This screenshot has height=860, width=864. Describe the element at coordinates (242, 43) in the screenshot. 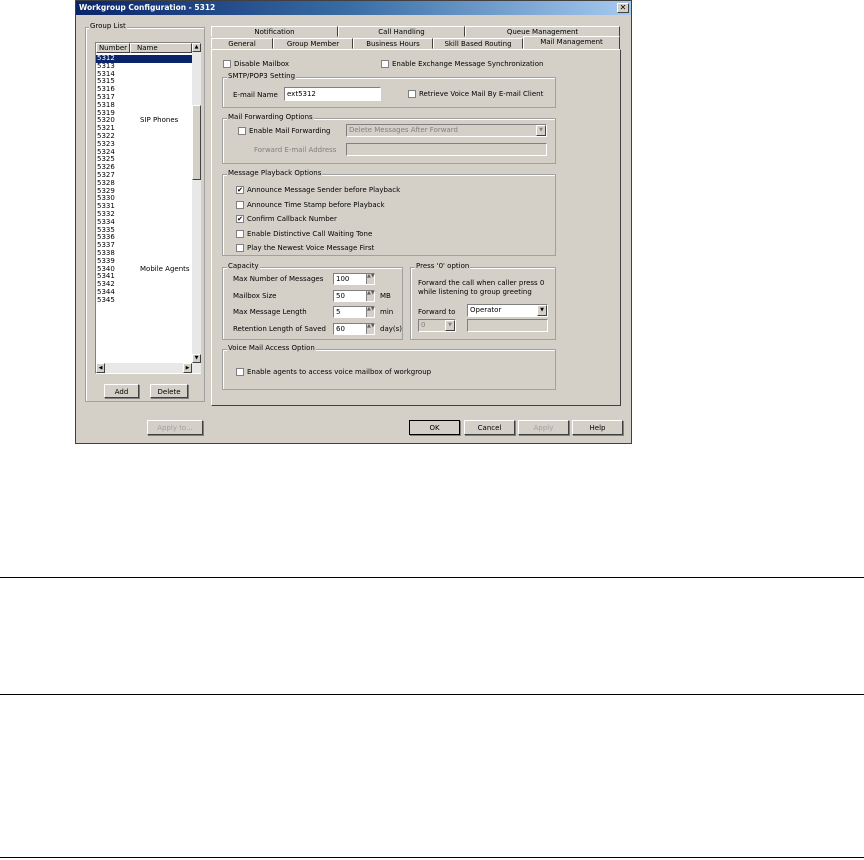

I see `tab-general: General` at that location.